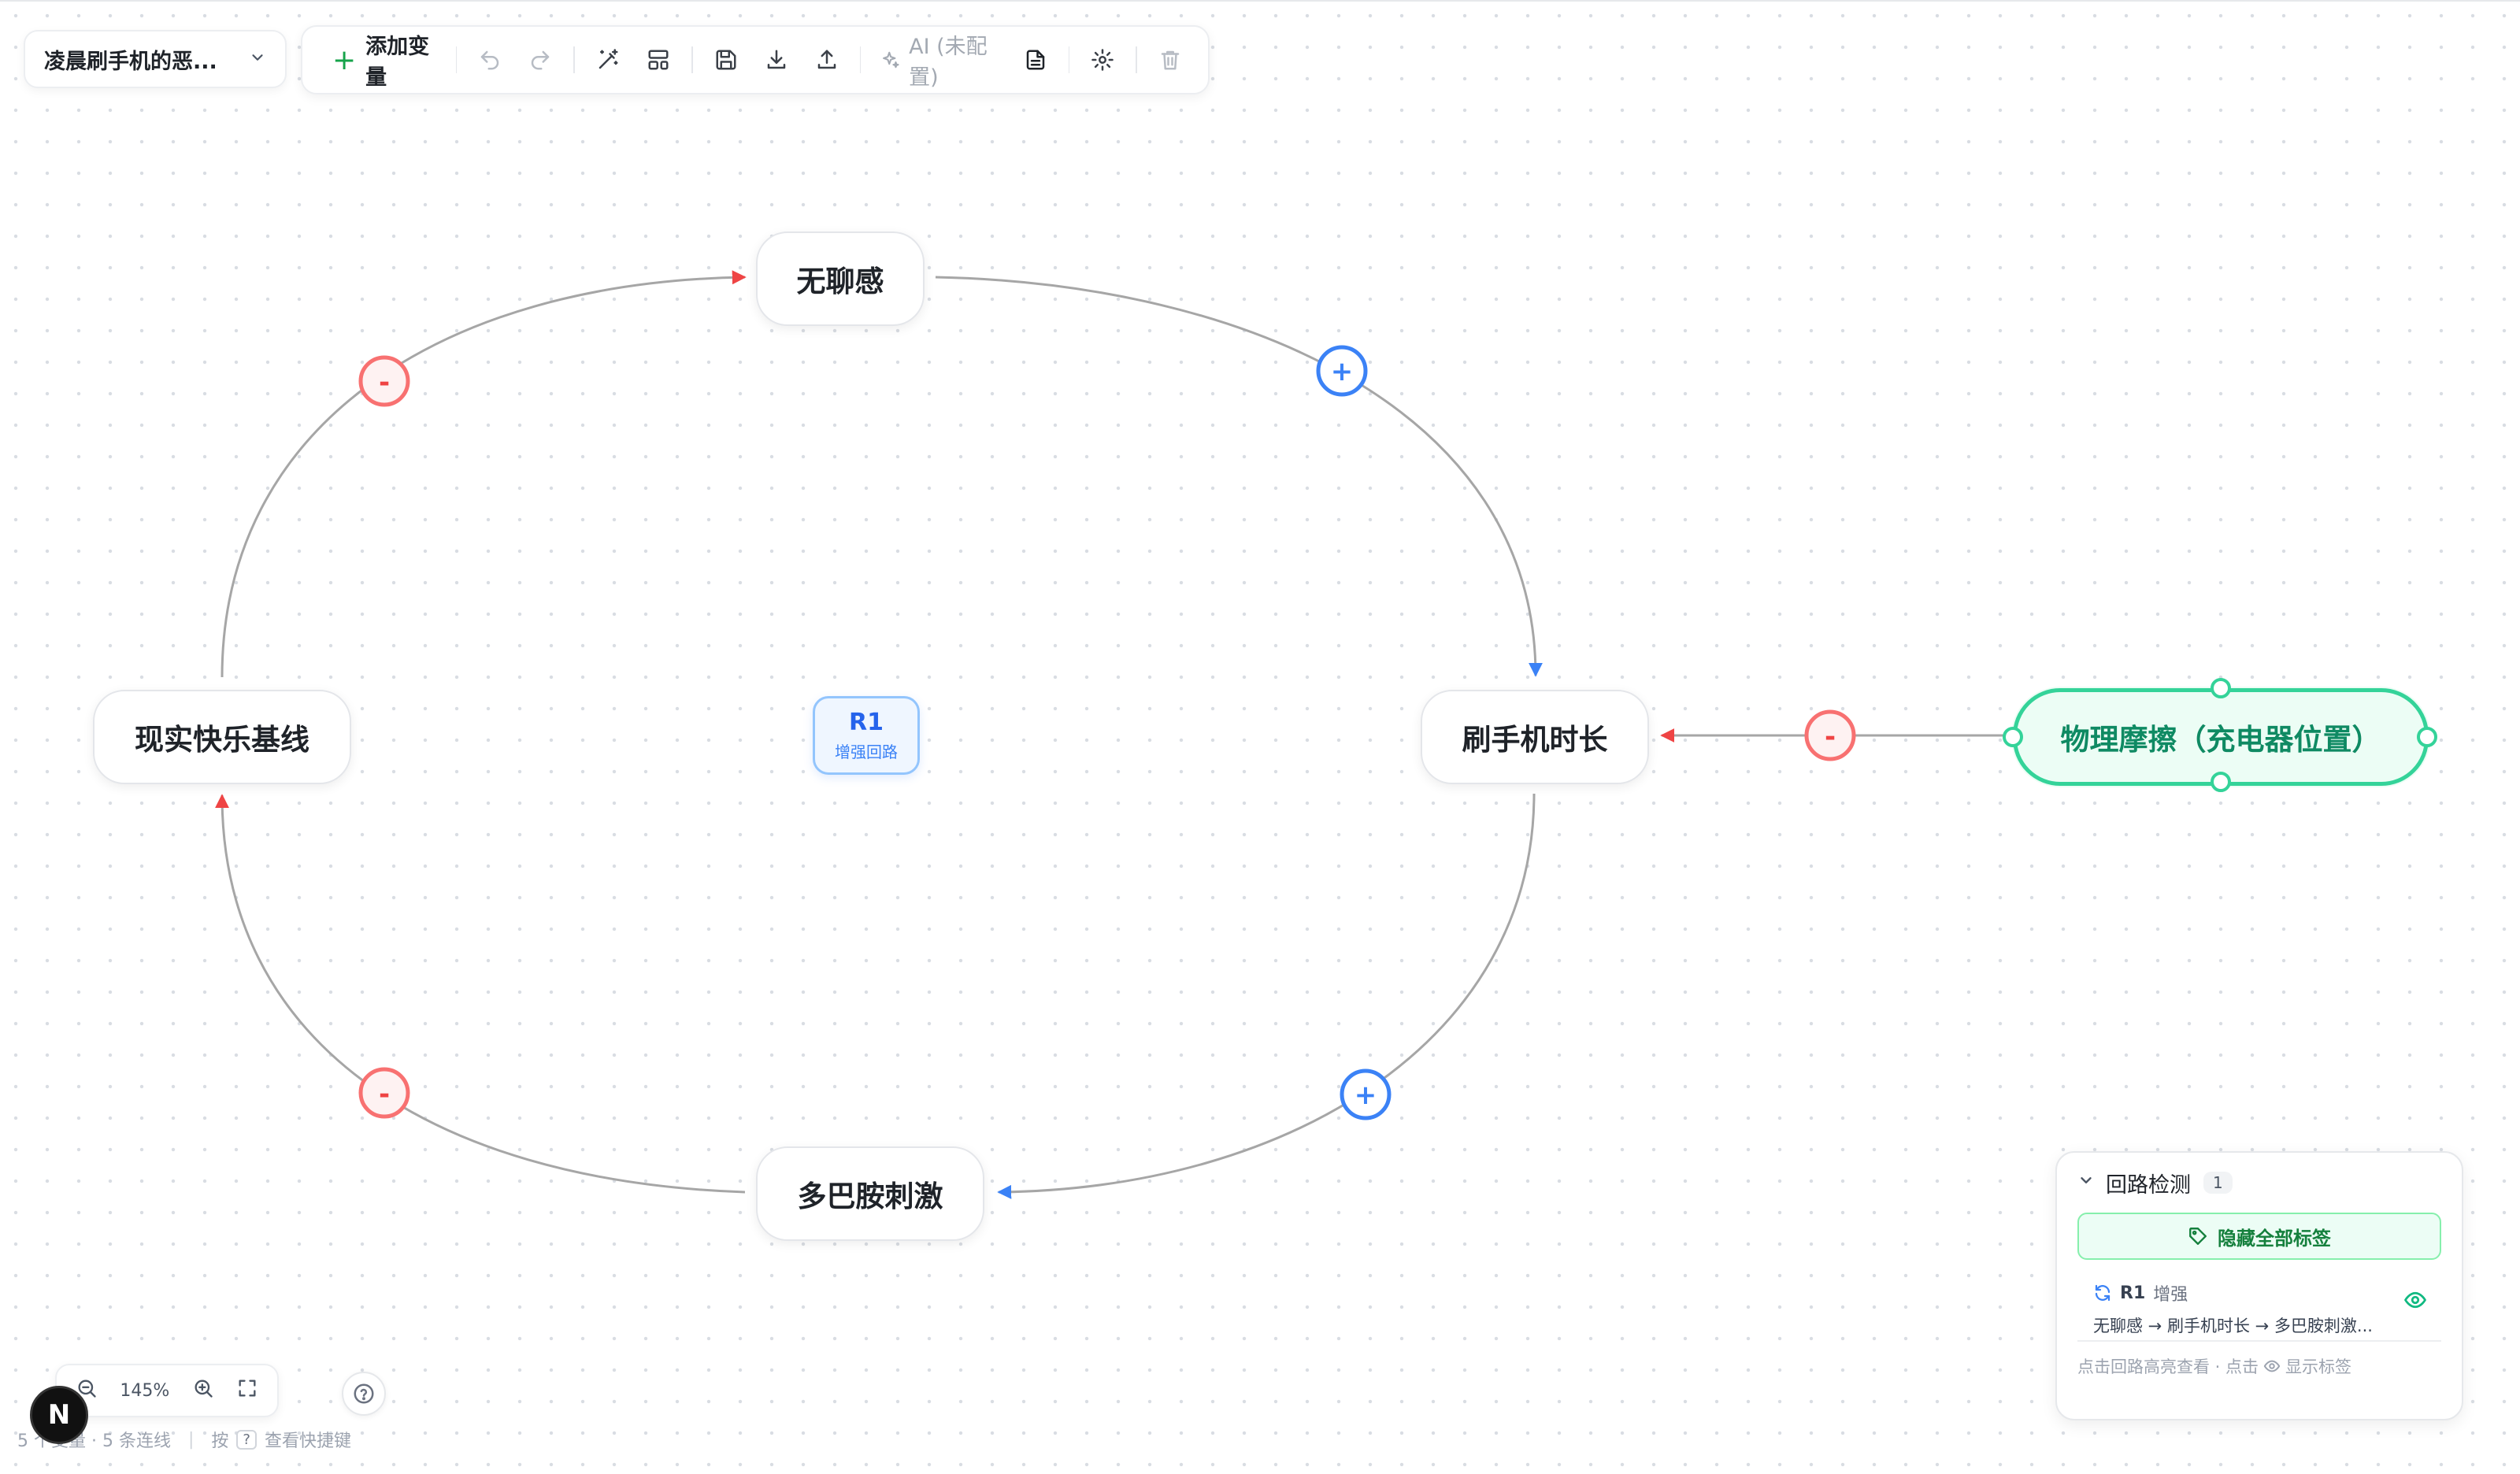  What do you see at coordinates (2168, 1366) in the screenshot?
I see `hint-text-left: 点击回路高亮查看 · 点击` at bounding box center [2168, 1366].